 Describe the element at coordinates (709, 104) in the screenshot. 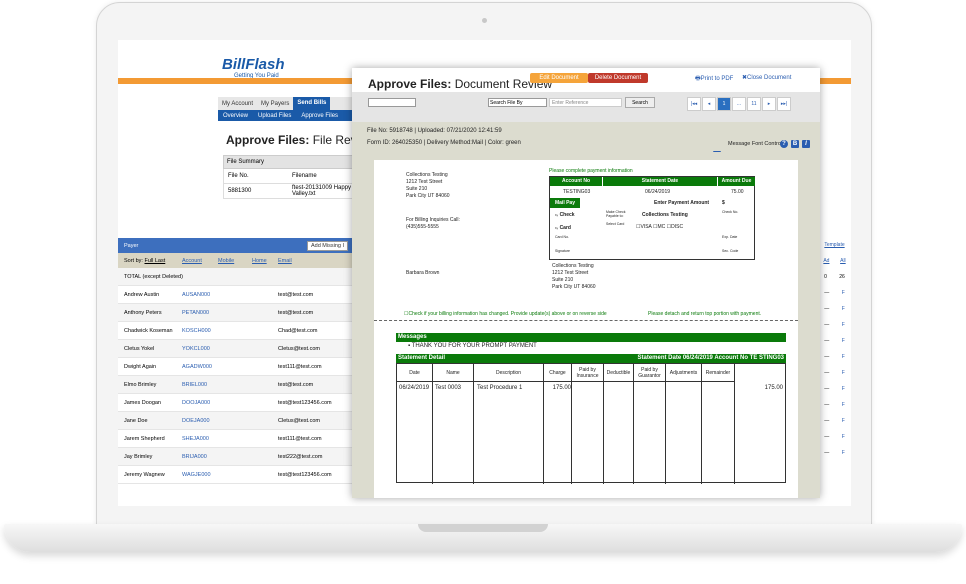

I see `pager-prev: ◂` at that location.